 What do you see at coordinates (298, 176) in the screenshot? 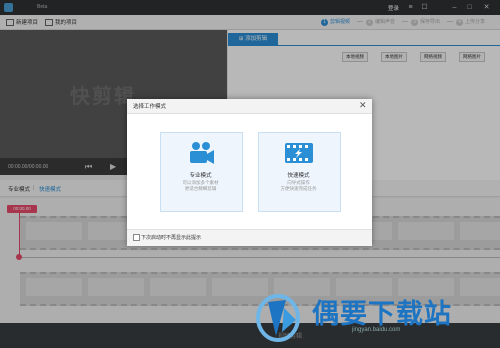
I see `fast-mode-title: 快速模式` at bounding box center [298, 176].